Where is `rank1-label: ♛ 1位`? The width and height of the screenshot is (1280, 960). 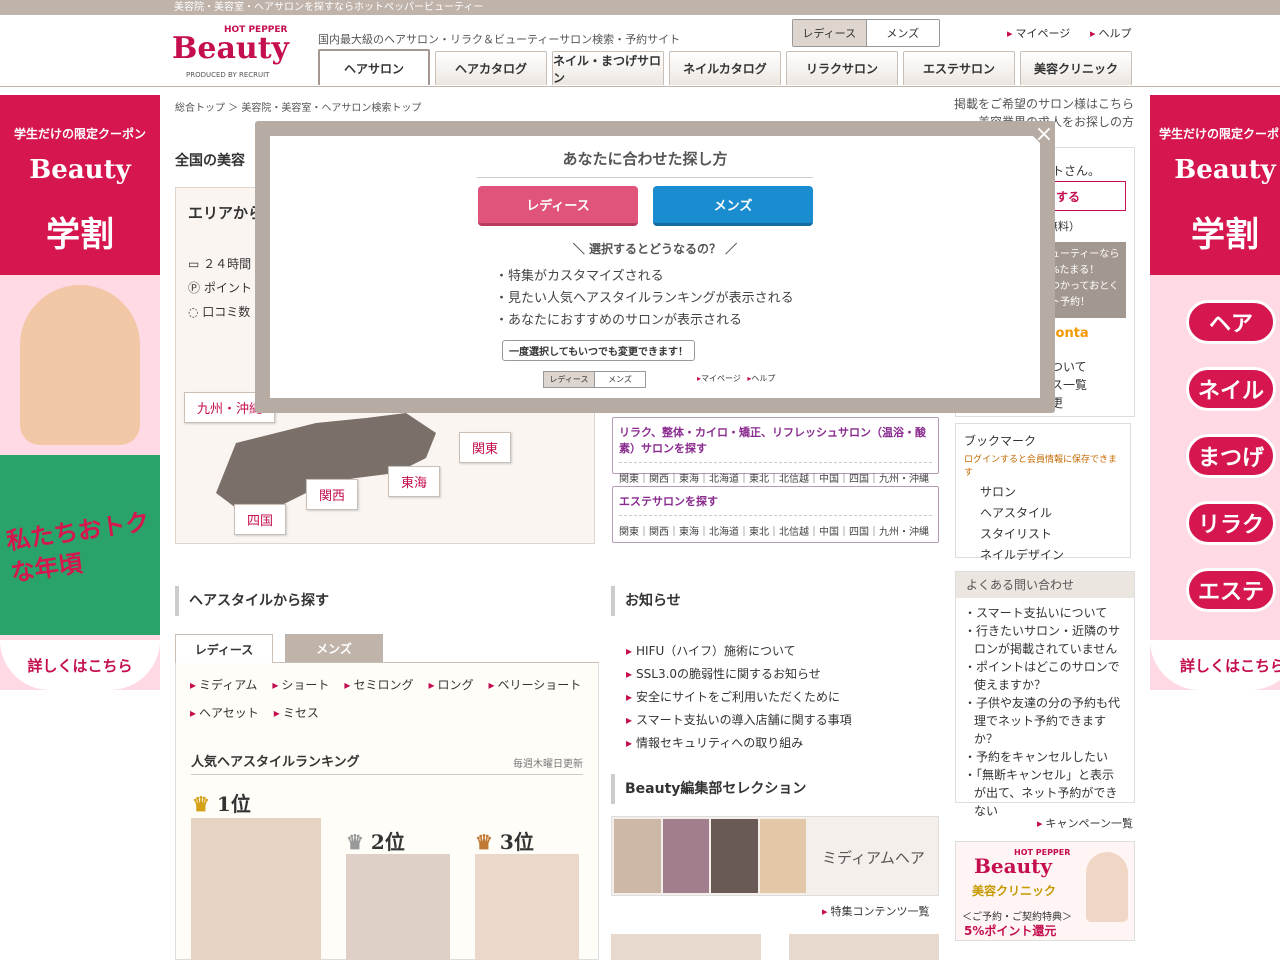 rank1-label: ♛ 1位 is located at coordinates (221, 802).